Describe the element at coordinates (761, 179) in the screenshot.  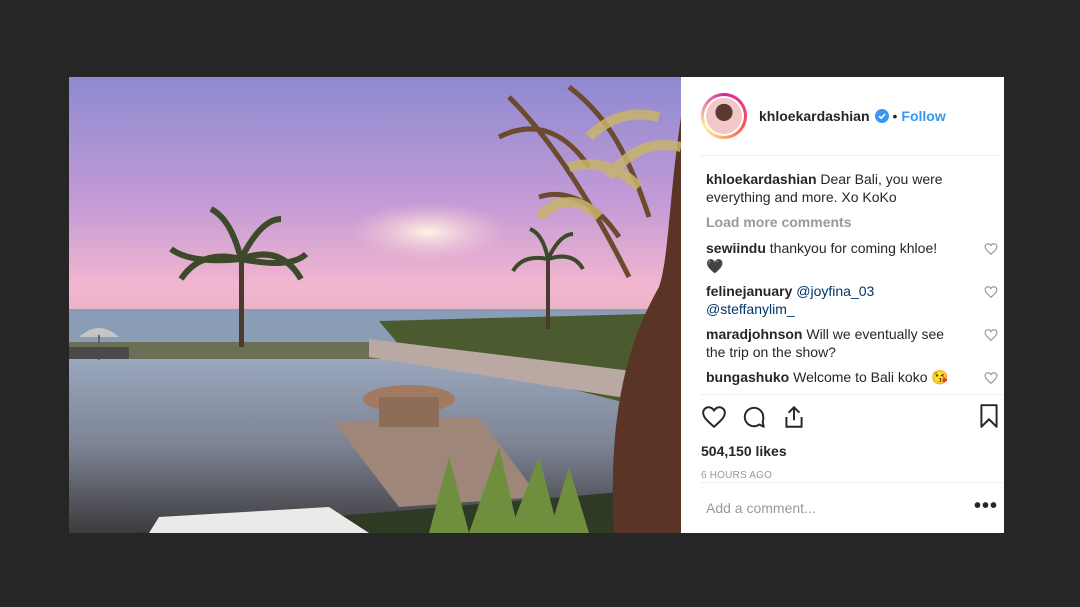
I see `caption-username: khloekardashian` at that location.